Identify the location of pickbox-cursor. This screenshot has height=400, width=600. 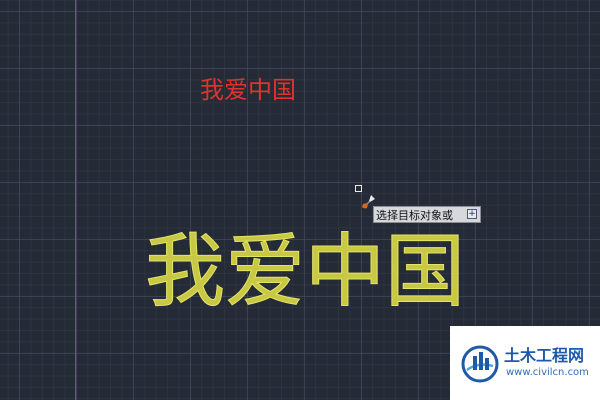
(358, 188).